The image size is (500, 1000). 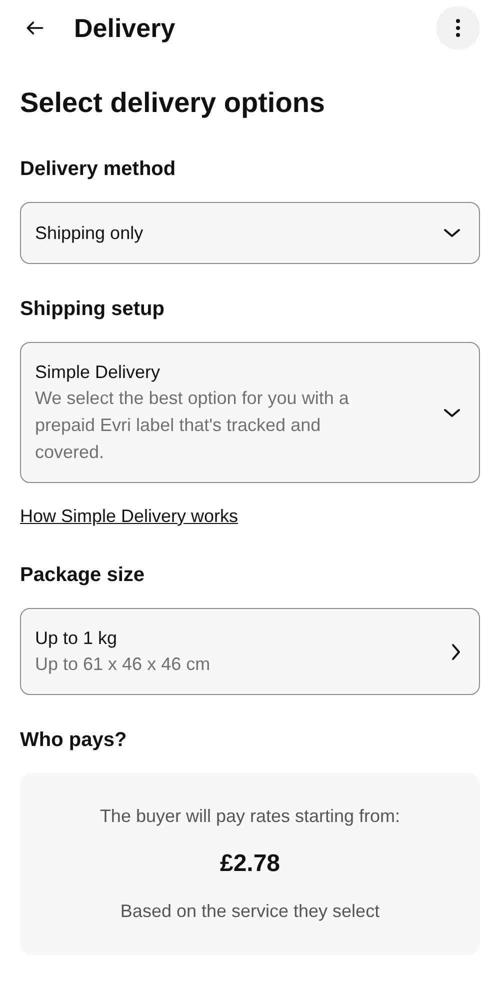 I want to click on field-value: Shipping only, so click(x=89, y=233).